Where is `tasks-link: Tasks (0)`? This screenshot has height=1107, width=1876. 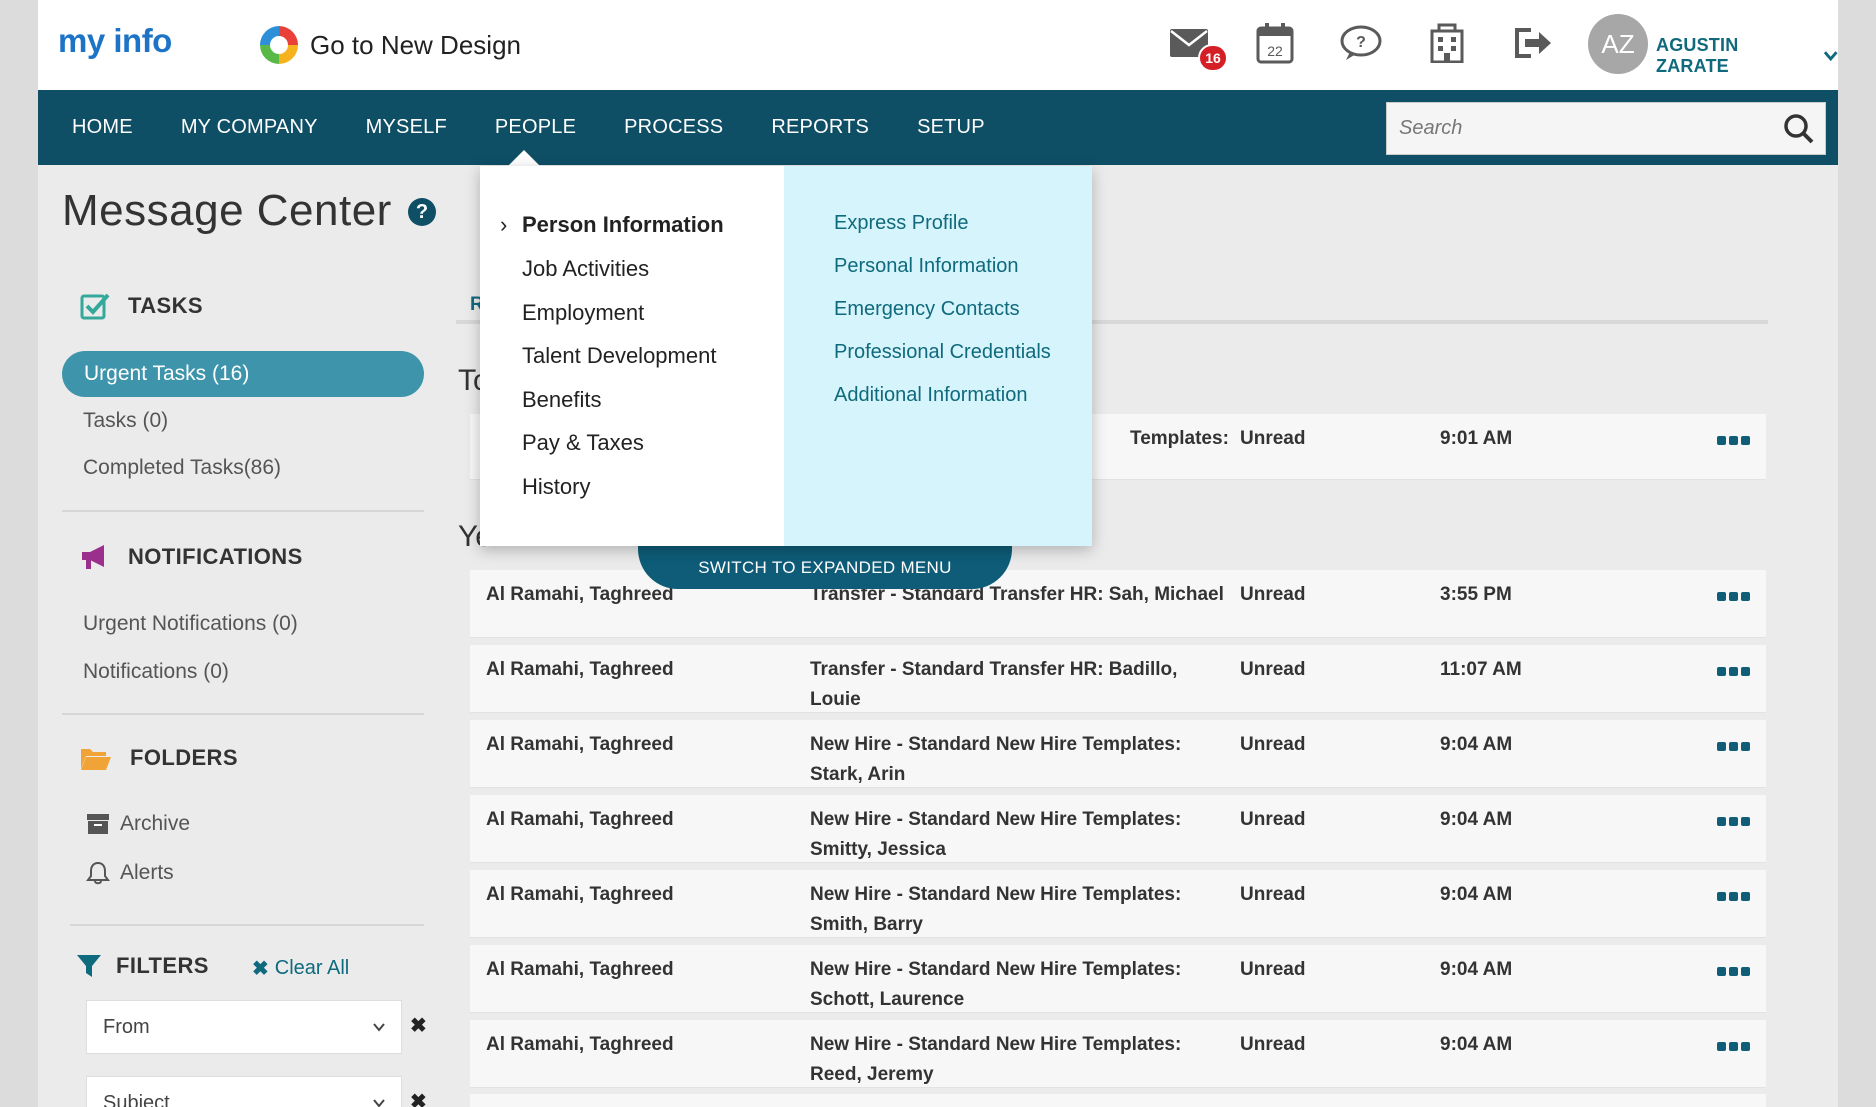 tasks-link: Tasks (0) is located at coordinates (125, 421).